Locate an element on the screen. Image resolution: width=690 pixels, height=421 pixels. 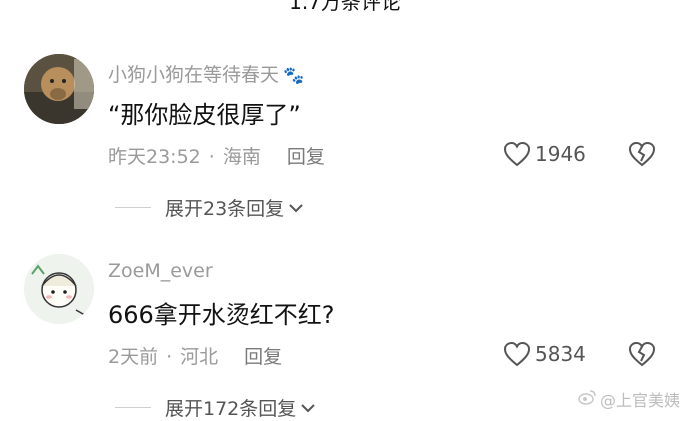
like-button: 5834 is located at coordinates (544, 354).